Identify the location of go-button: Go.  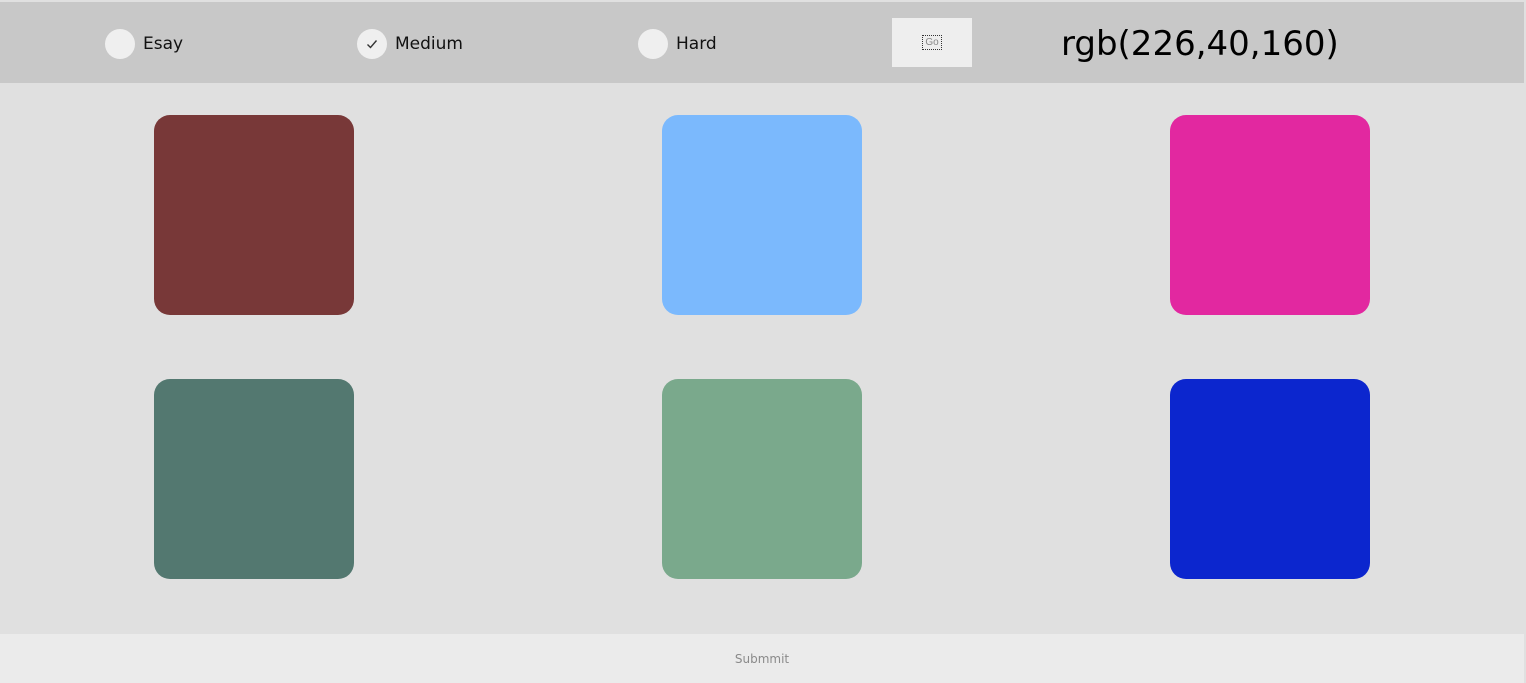
(932, 42).